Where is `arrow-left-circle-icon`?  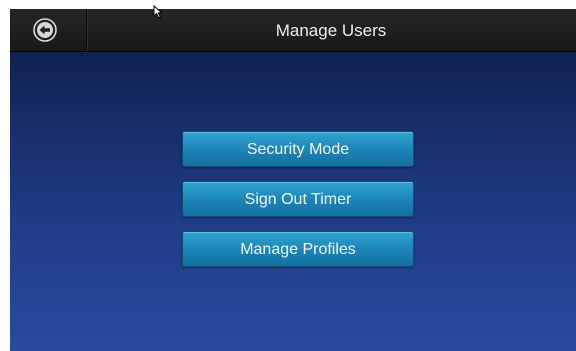 arrow-left-circle-icon is located at coordinates (45, 30).